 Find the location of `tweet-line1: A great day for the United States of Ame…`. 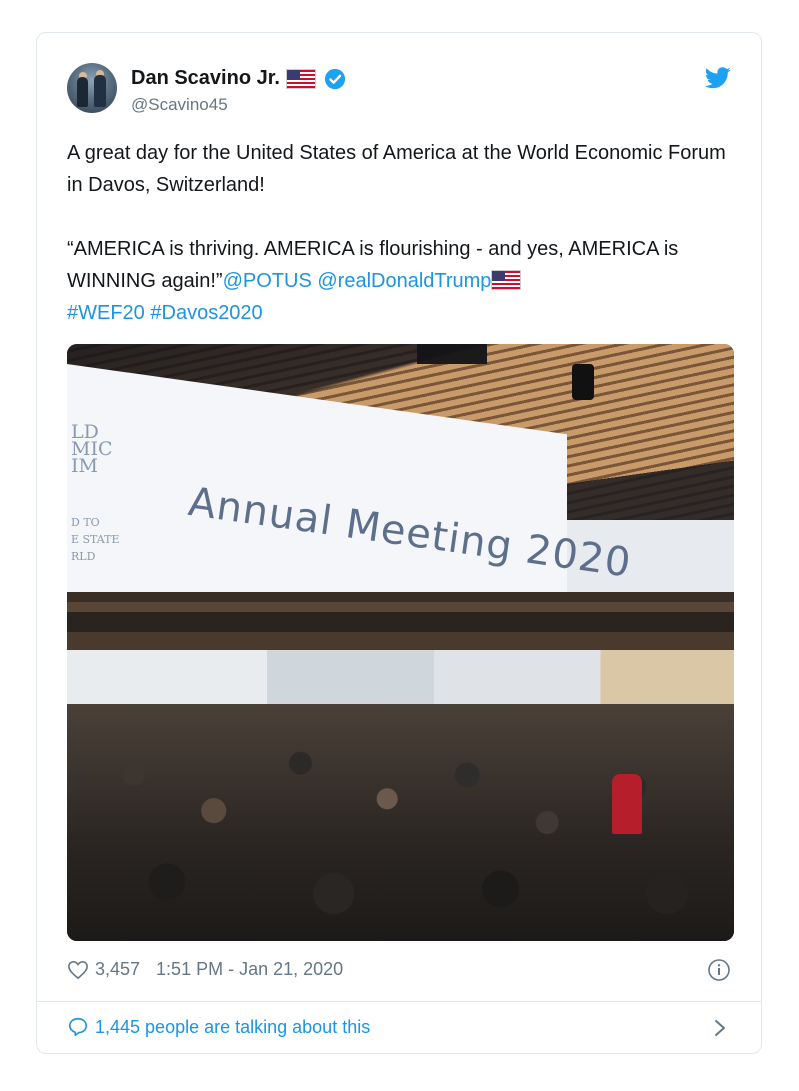

tweet-line1: A great day for the United States of Ame… is located at coordinates (396, 169).